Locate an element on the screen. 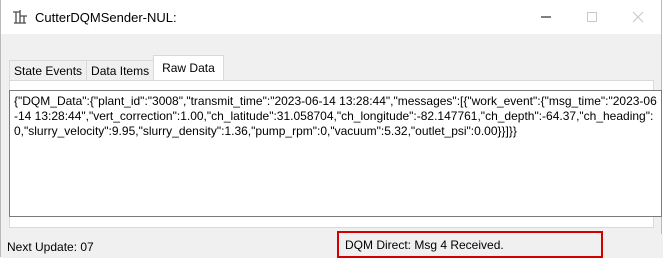 The image size is (663, 258). close-button is located at coordinates (638, 17).